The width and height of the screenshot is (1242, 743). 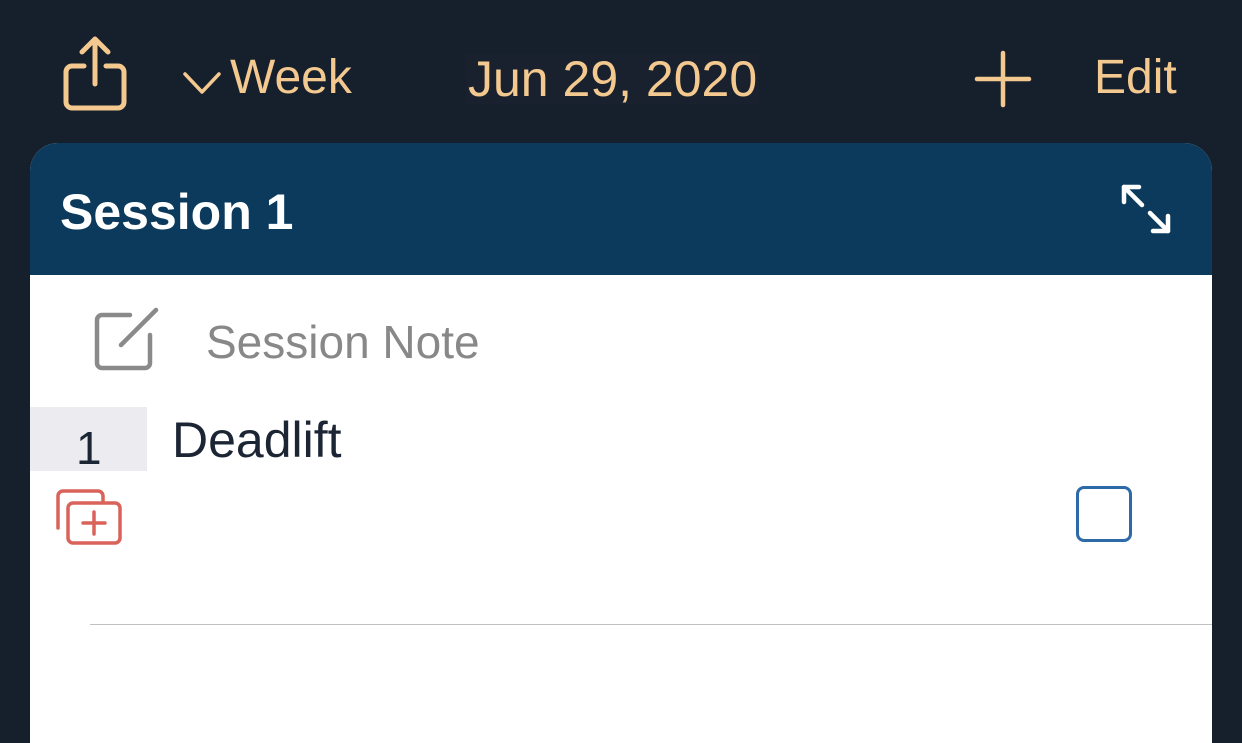 I want to click on share-button, so click(x=95, y=74).